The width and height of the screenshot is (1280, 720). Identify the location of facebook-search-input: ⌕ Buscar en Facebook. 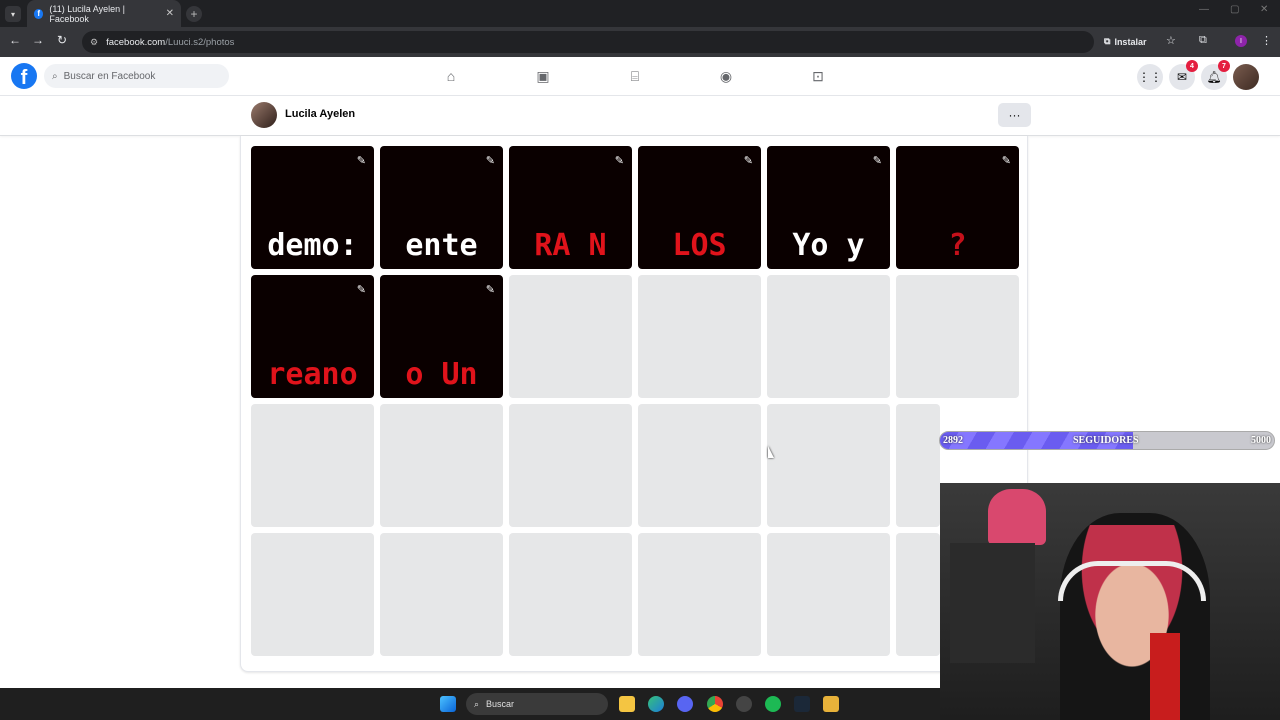
(136, 76).